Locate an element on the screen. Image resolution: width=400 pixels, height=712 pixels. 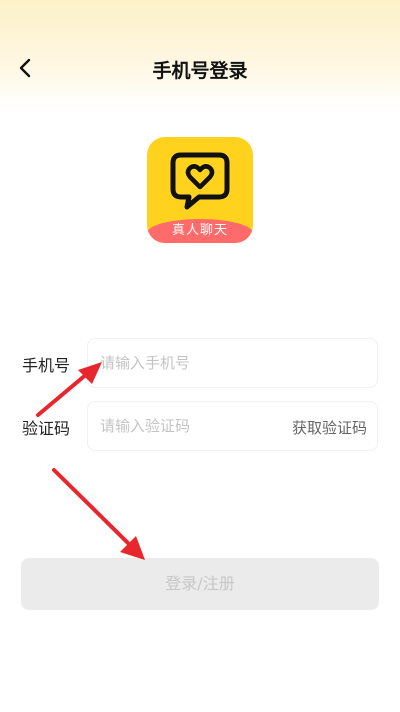
nav-bar: 手机号登录 is located at coordinates (200, 68).